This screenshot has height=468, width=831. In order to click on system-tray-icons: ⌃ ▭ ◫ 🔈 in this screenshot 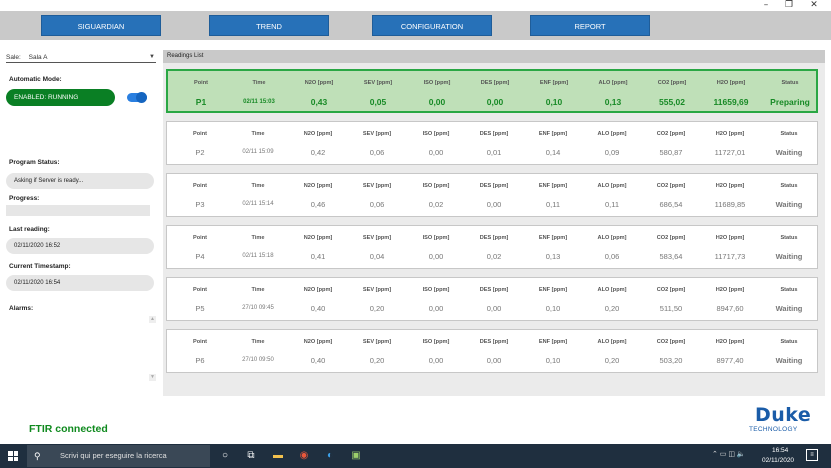, I will do `click(729, 454)`.